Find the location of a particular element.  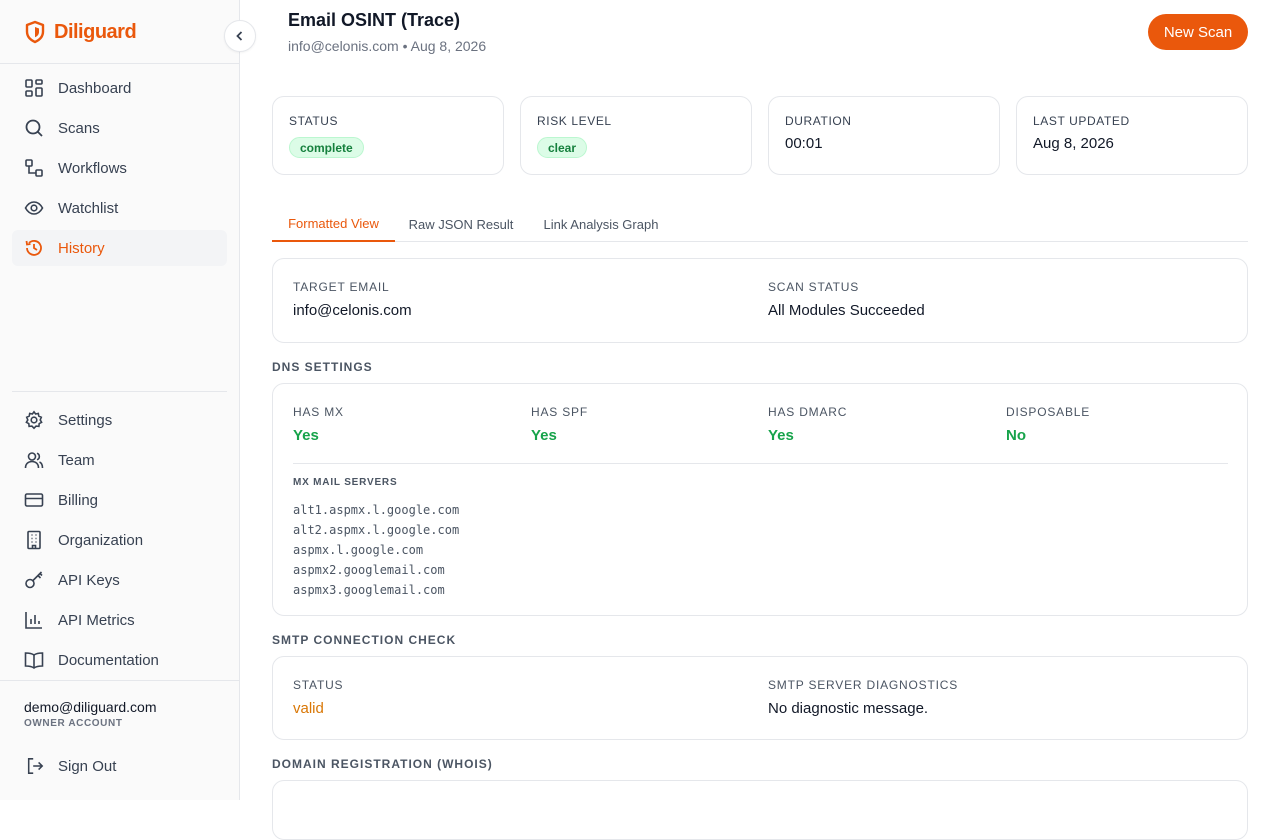

stat-label: LAST UPDATED is located at coordinates (1081, 121).